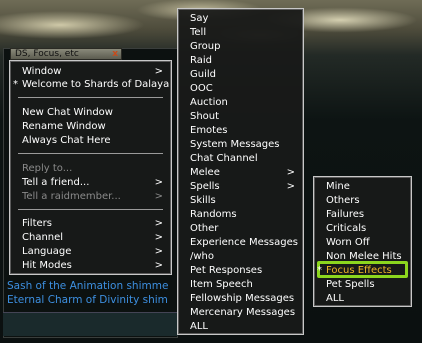 The height and width of the screenshot is (343, 422). Describe the element at coordinates (90, 324) in the screenshot. I see `chat-input` at that location.